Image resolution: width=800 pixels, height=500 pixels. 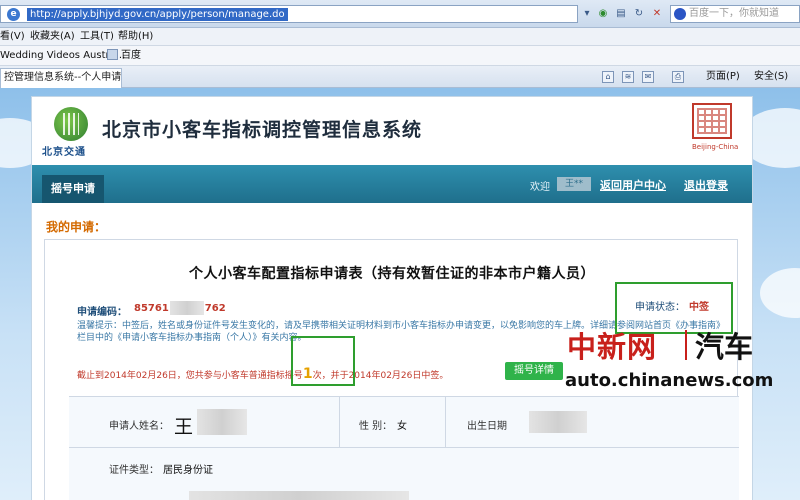 What do you see at coordinates (639, 14) in the screenshot?
I see `refresh-icon: ↻` at bounding box center [639, 14].